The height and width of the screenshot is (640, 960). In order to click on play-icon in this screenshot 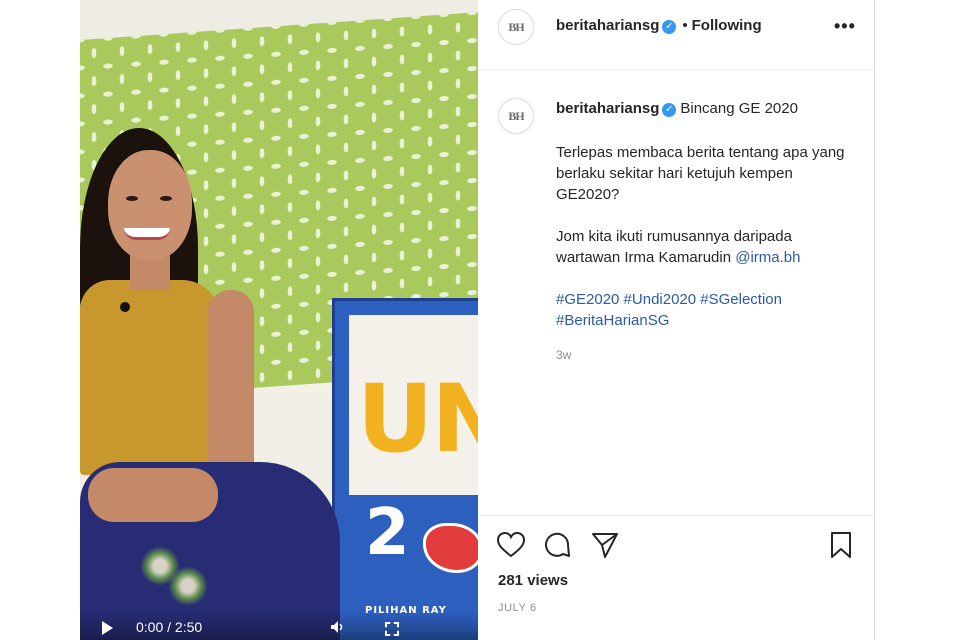, I will do `click(107, 628)`.